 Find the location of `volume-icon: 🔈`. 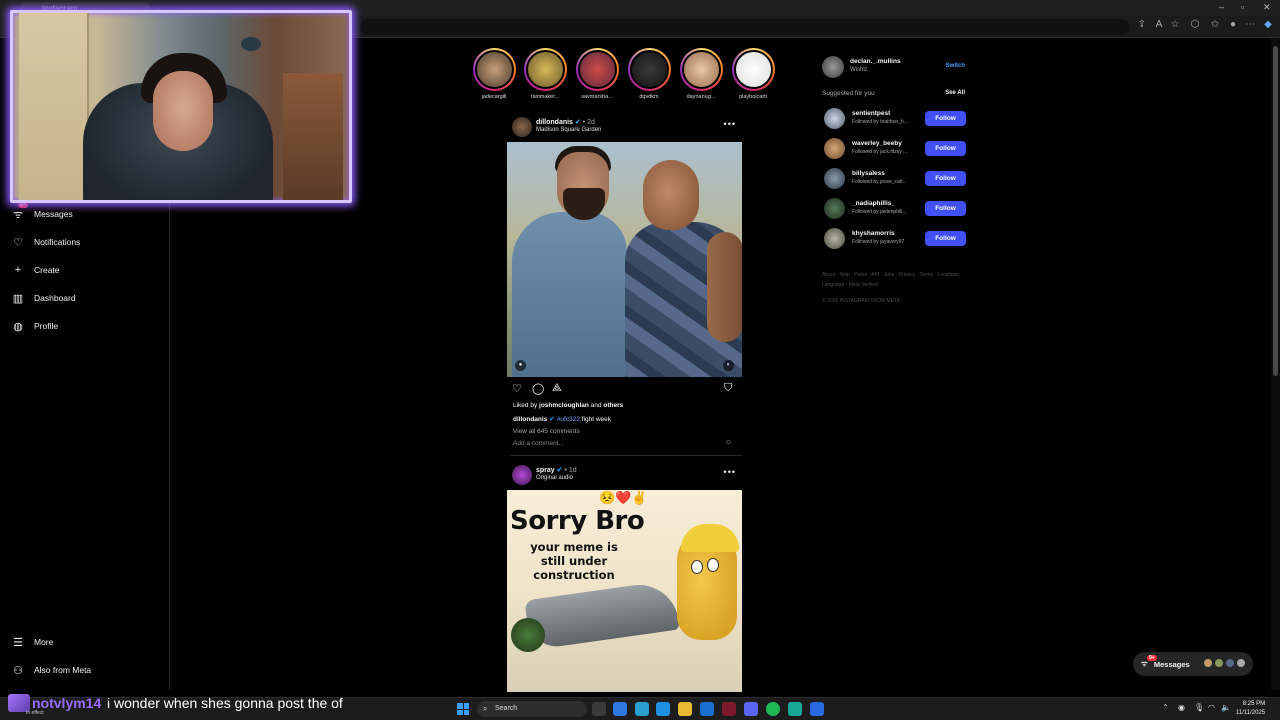

volume-icon: 🔈 is located at coordinates (1226, 707).